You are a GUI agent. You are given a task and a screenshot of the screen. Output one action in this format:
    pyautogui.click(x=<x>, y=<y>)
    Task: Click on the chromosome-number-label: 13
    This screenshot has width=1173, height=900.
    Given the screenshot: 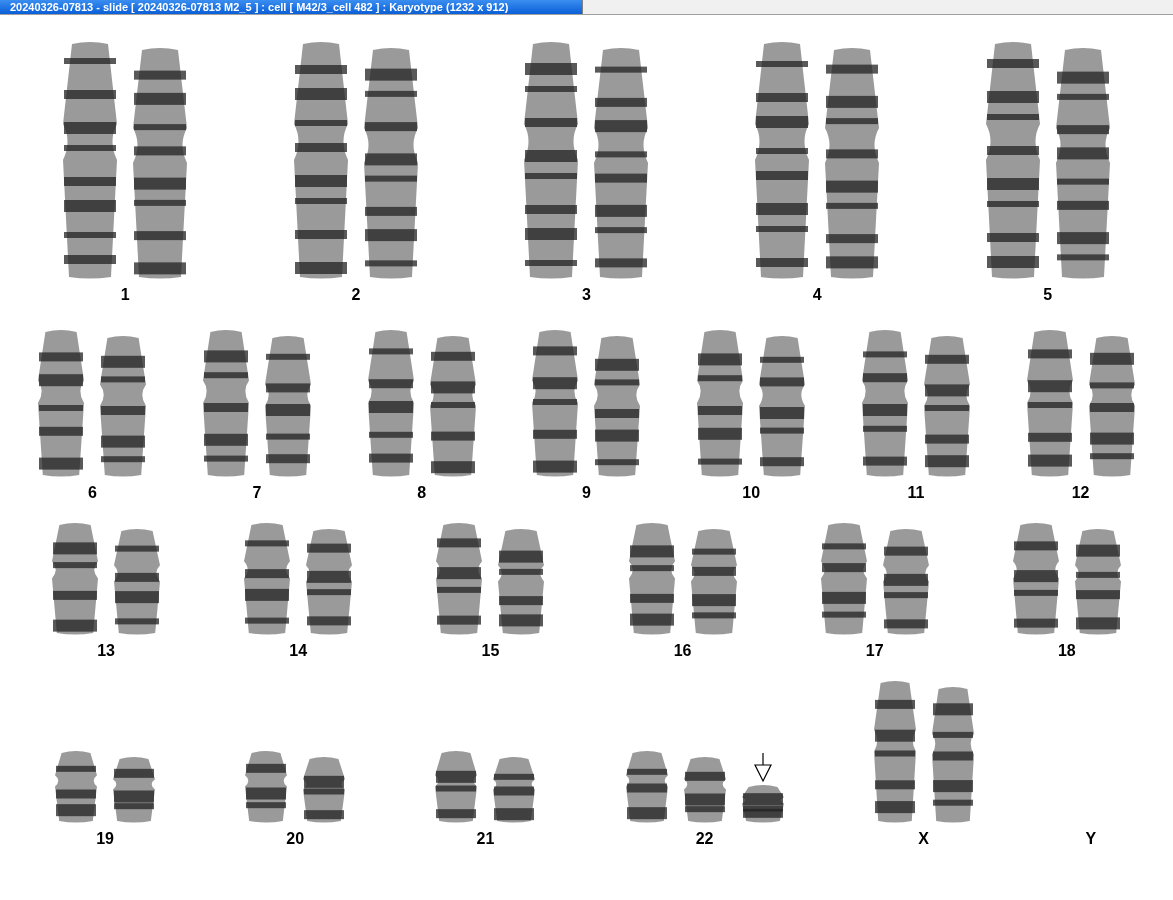 What is the action you would take?
    pyautogui.click(x=106, y=651)
    